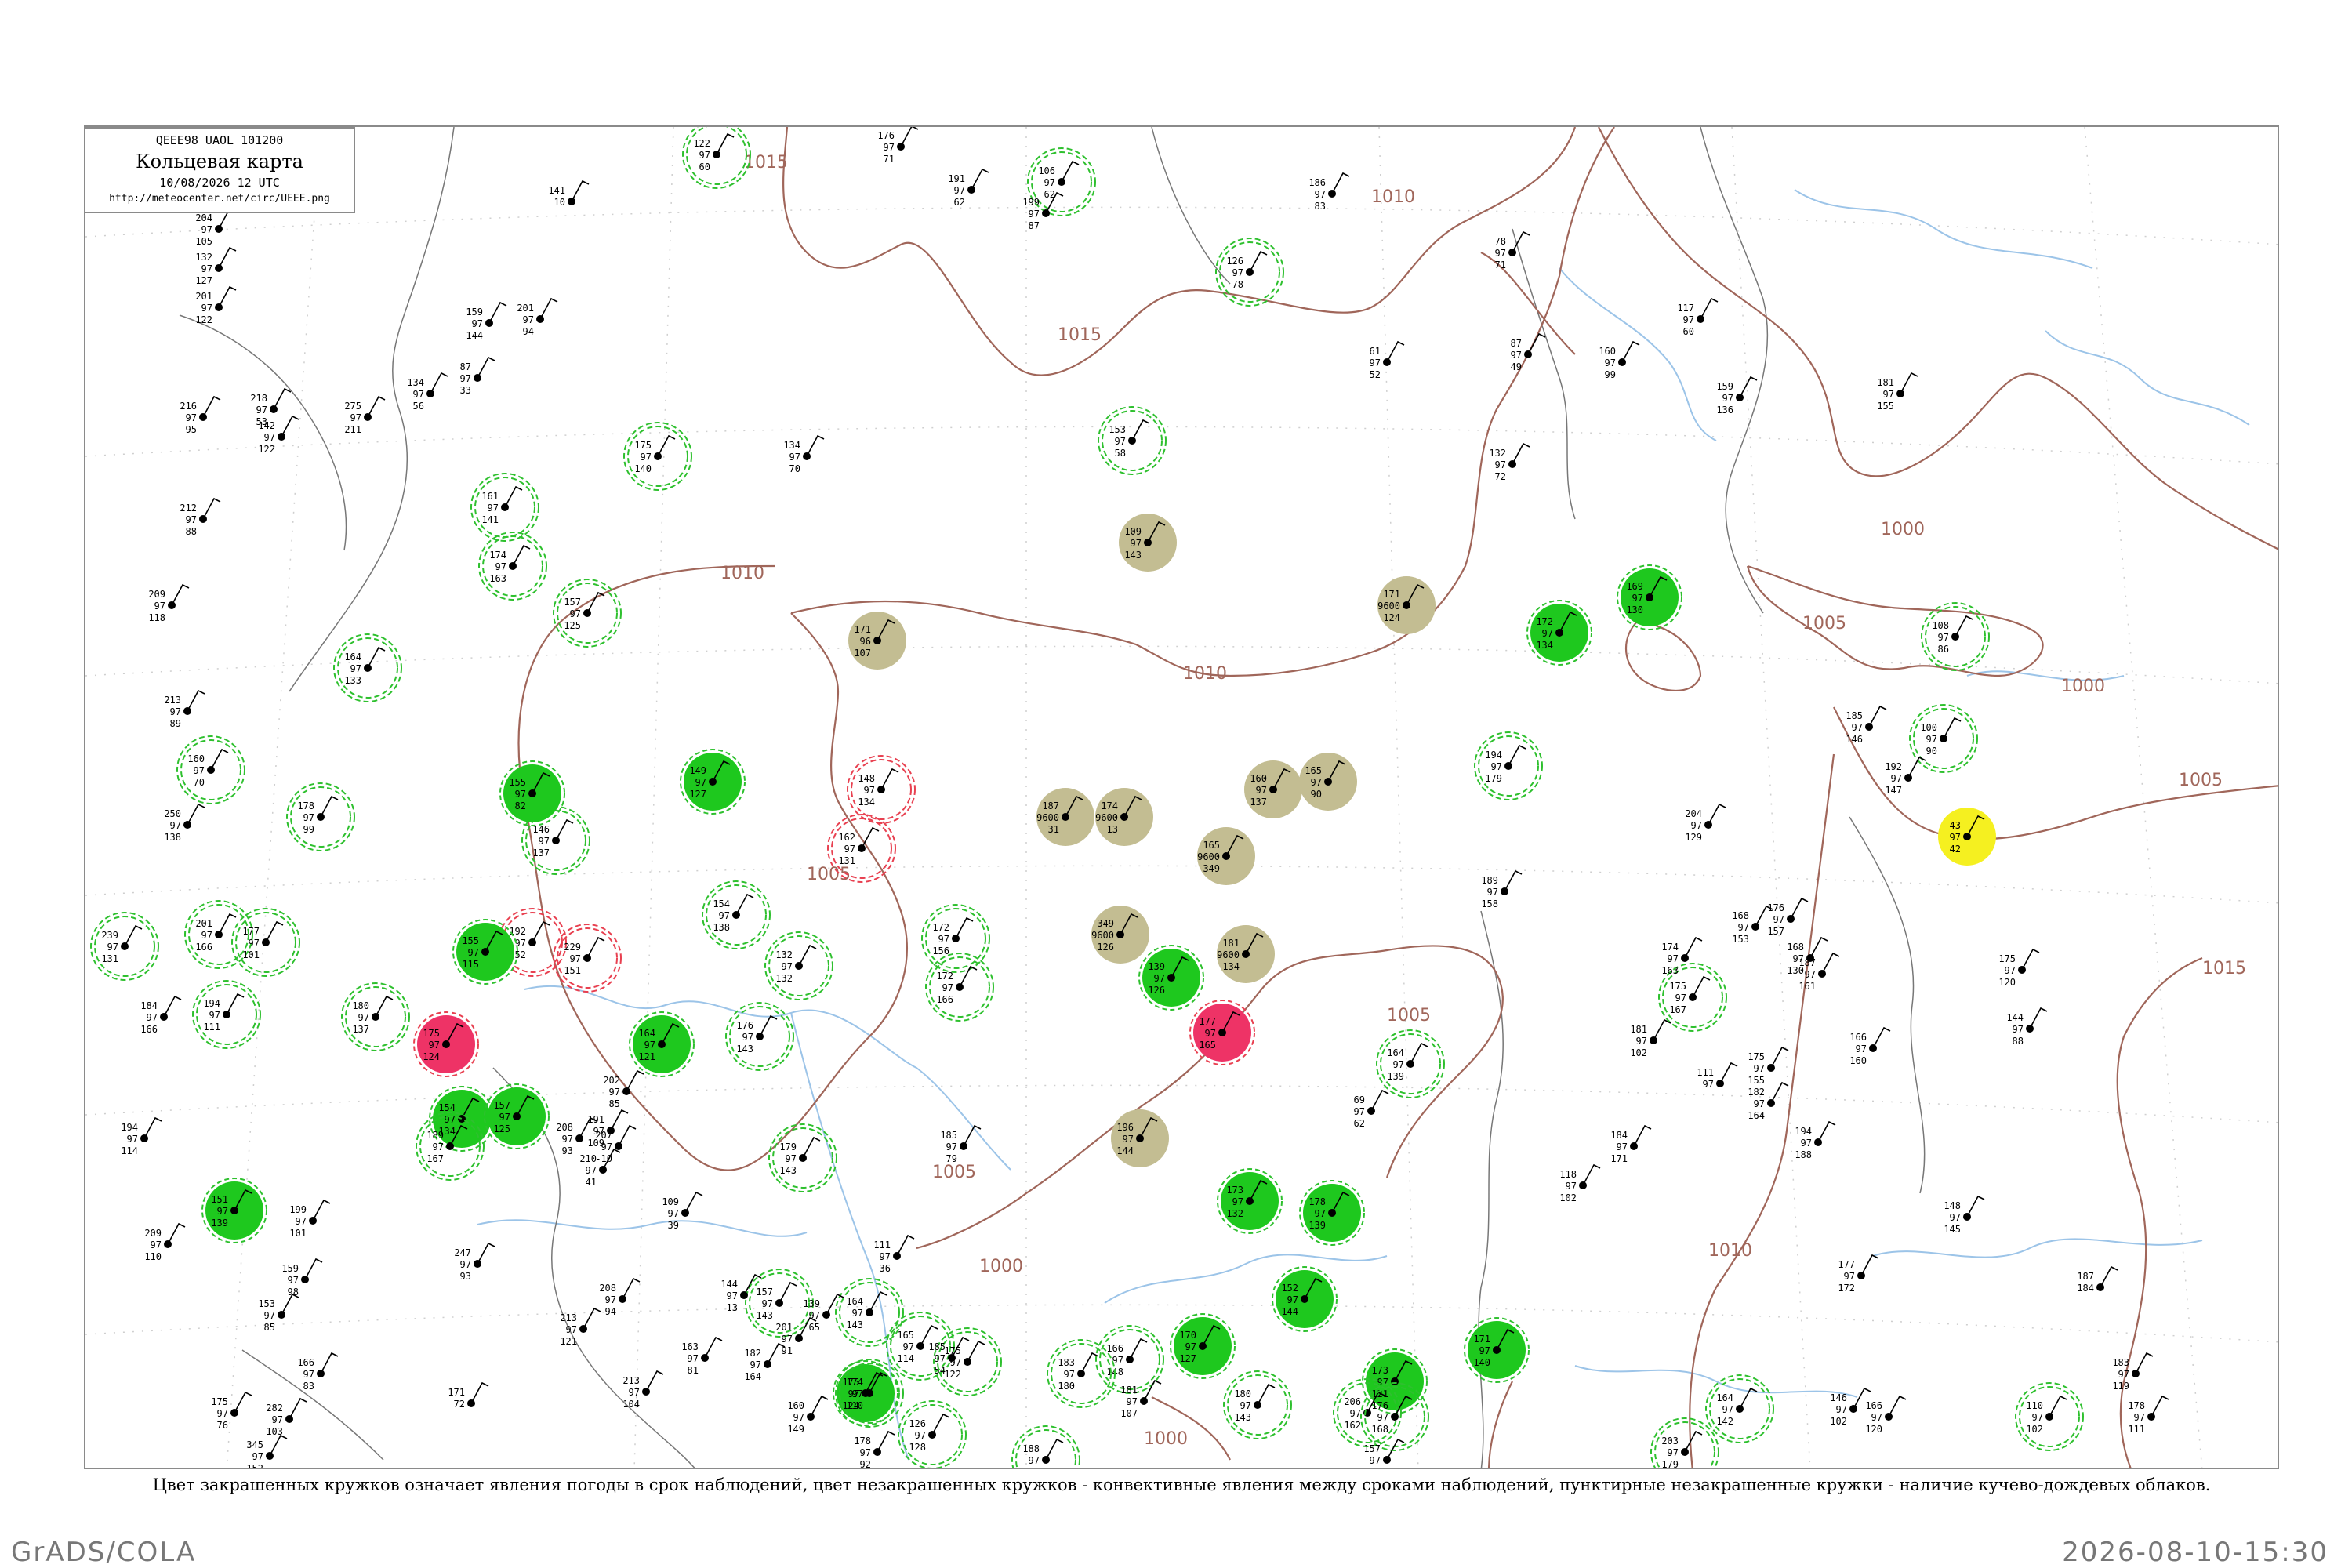 The height and width of the screenshot is (1568, 2352). I want to click on station: 17897111, so click(2148, 1415).